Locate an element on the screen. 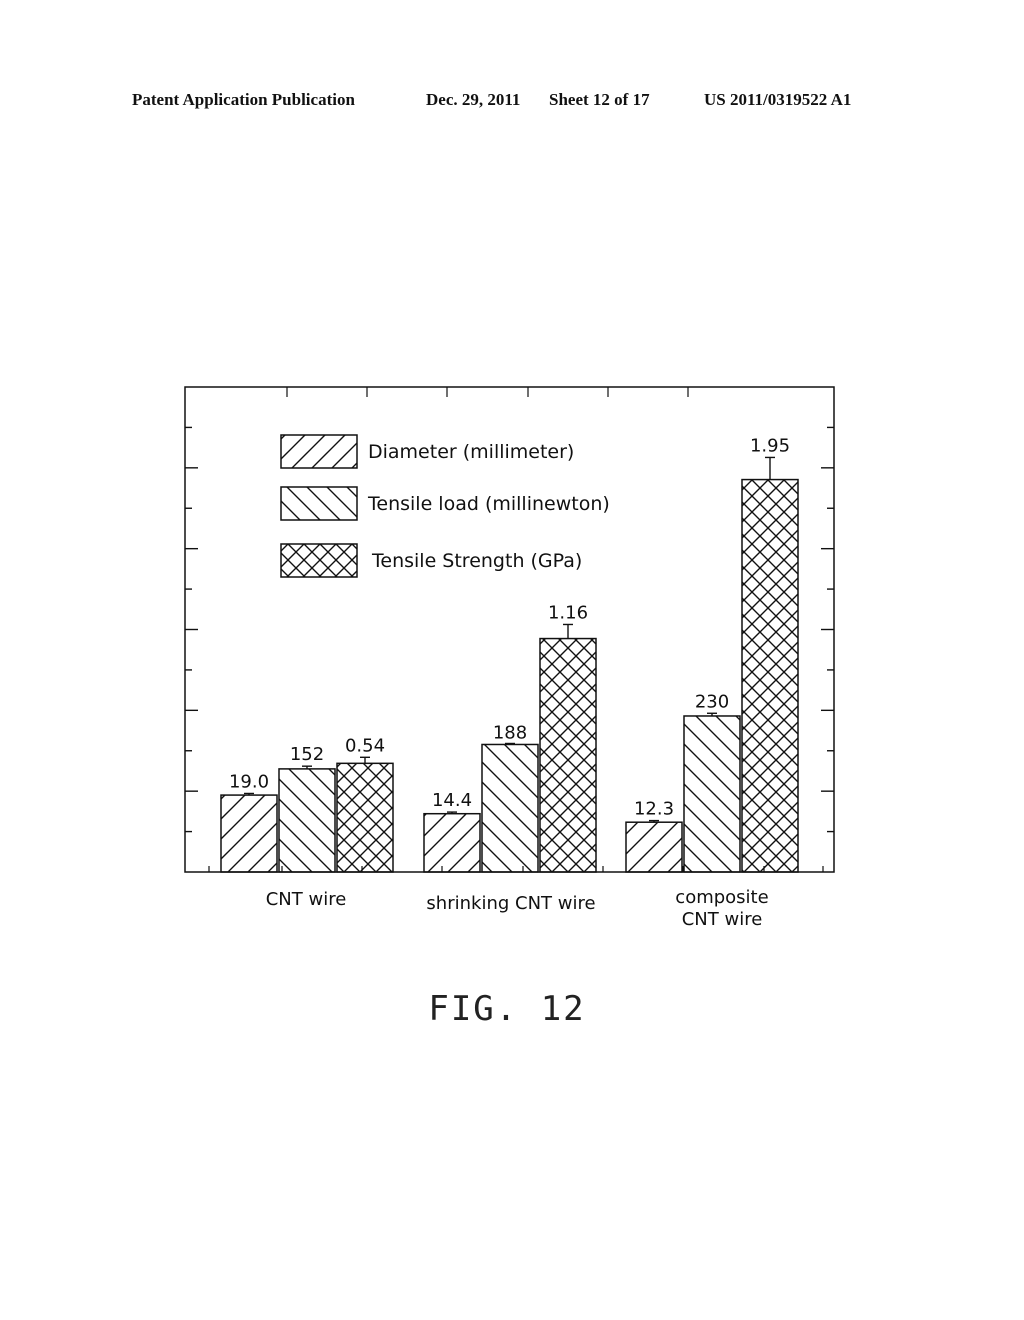 Image resolution: width=1024 pixels, height=1320 pixels. category-label: shrinking CNT wire is located at coordinates (510, 903).